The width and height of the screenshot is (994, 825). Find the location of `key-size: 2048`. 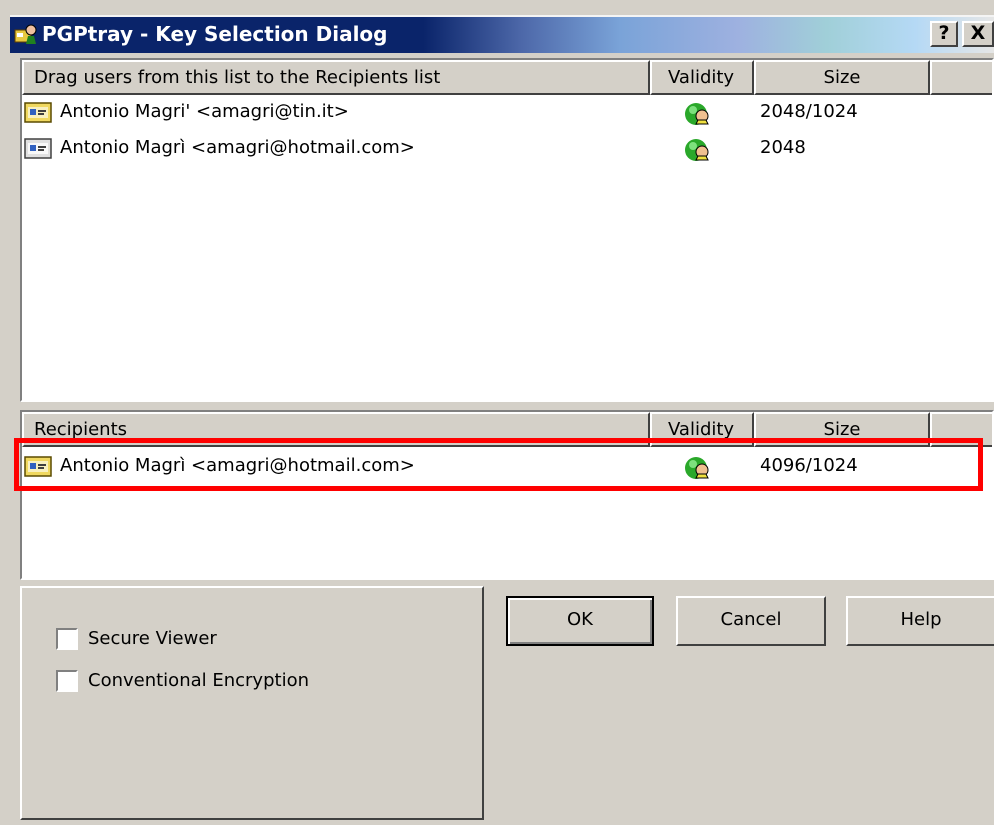

key-size: 2048 is located at coordinates (783, 147).